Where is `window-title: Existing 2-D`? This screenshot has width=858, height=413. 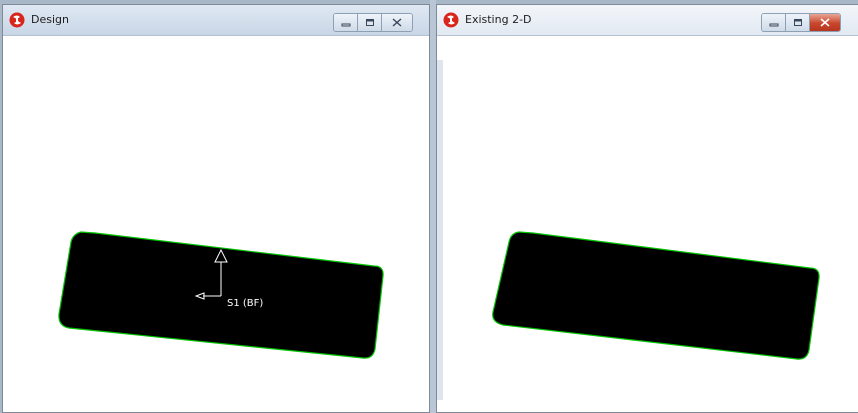
window-title: Existing 2-D is located at coordinates (498, 19).